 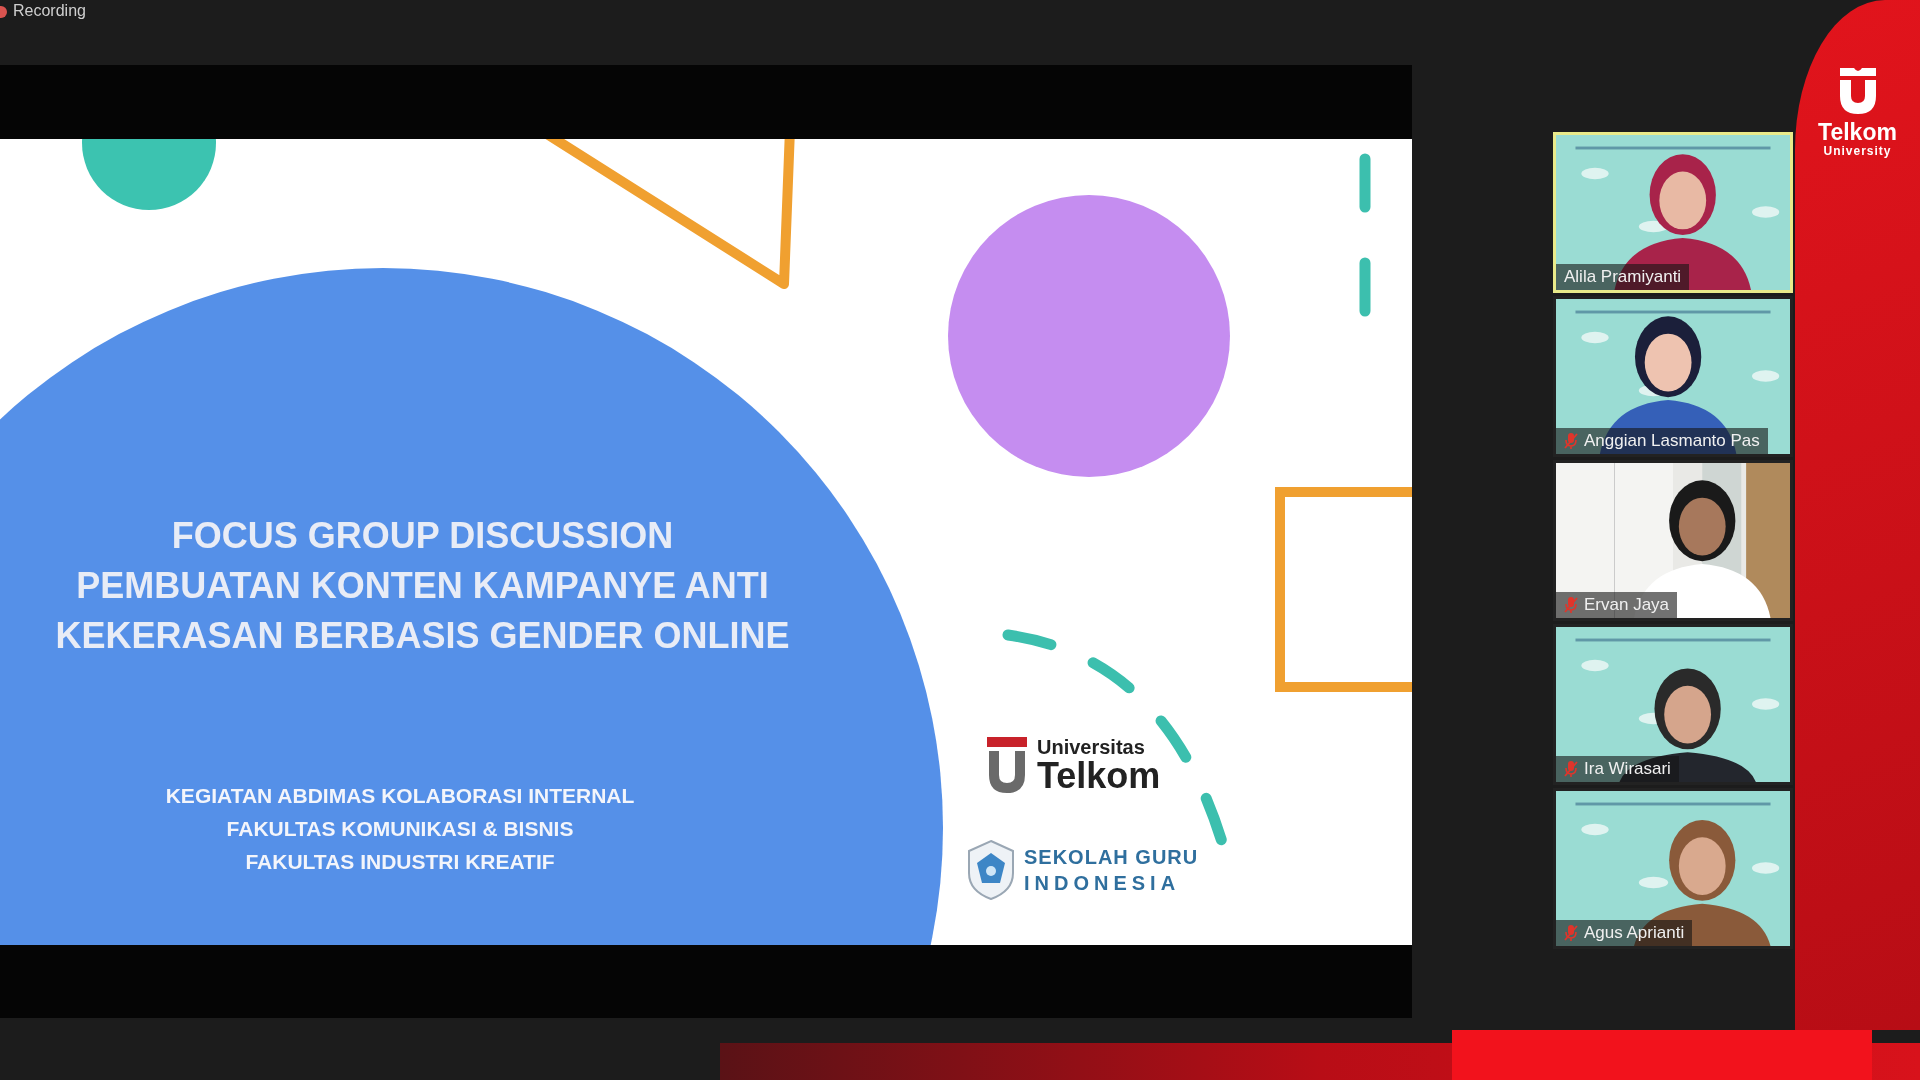 What do you see at coordinates (1627, 605) in the screenshot?
I see `participant-name: Ervan Jaya` at bounding box center [1627, 605].